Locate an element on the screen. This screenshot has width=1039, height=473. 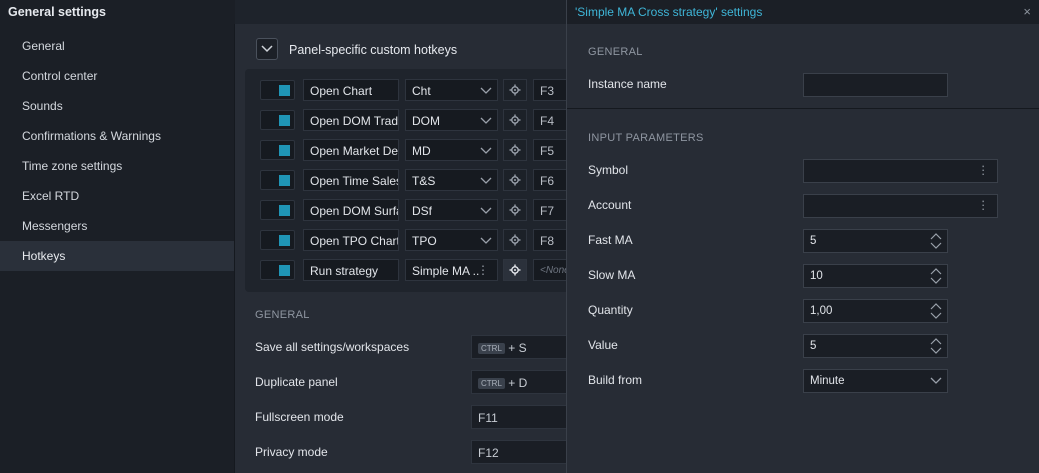
privacy-mode-hotkey-field: F12 is located at coordinates (526, 452).